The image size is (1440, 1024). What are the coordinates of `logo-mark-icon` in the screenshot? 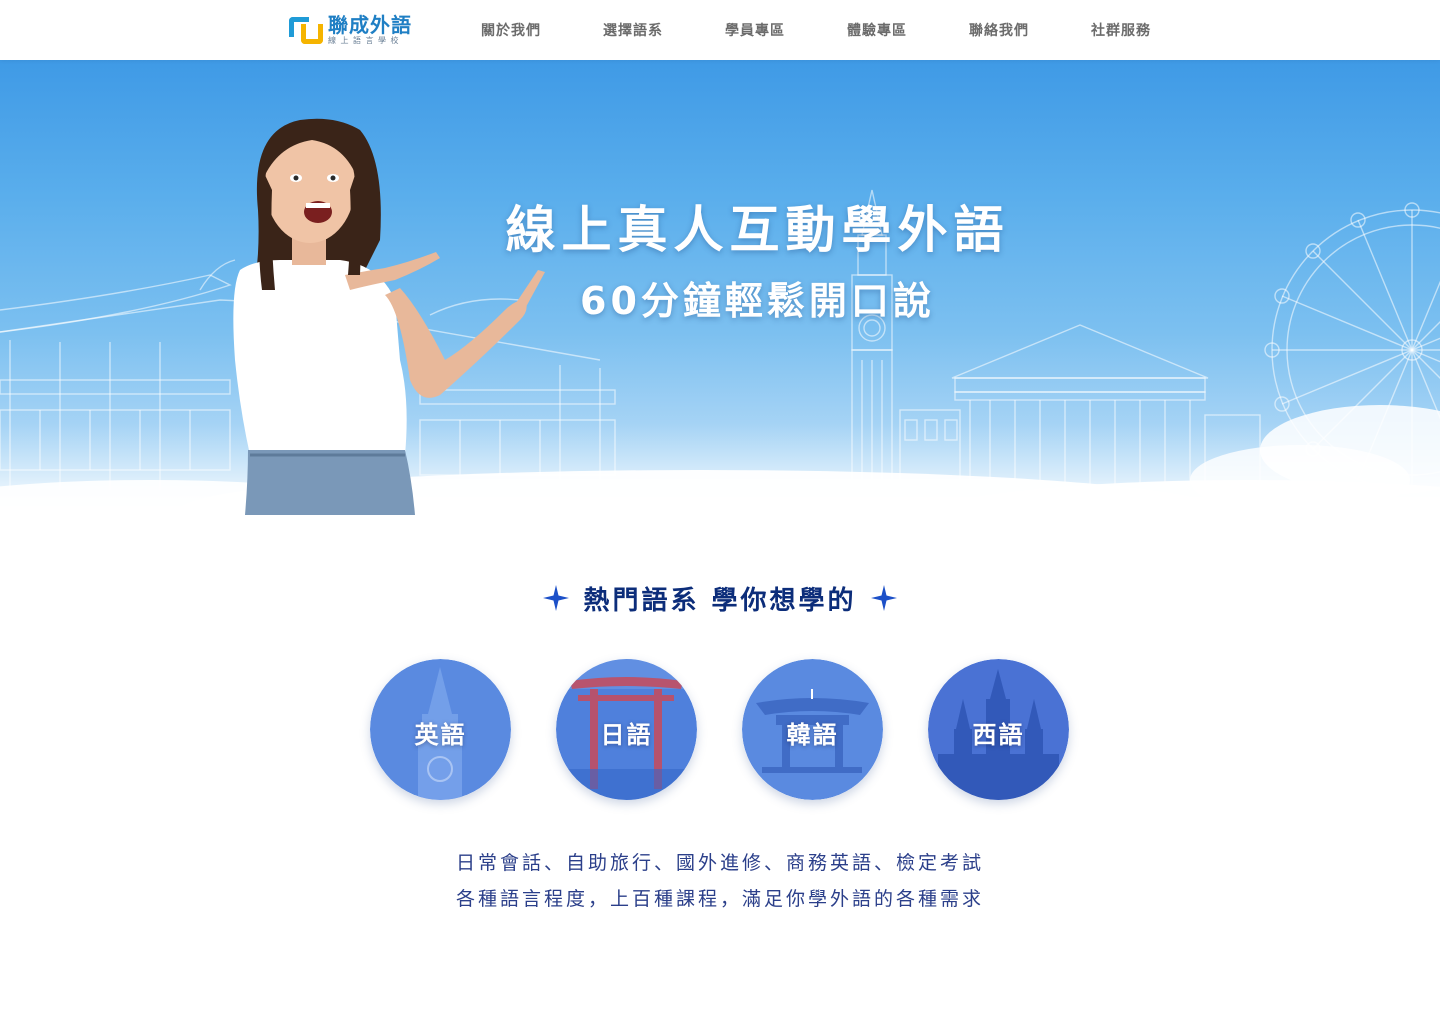 It's located at (306, 30).